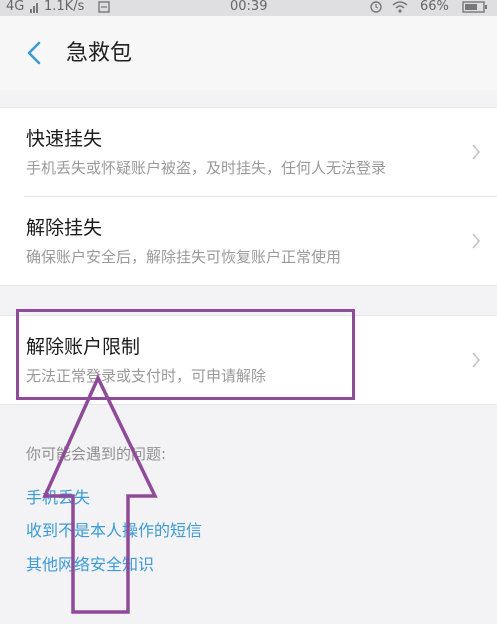 Image resolution: width=497 pixels, height=624 pixels. What do you see at coordinates (475, 8) in the screenshot?
I see `battery-icon` at bounding box center [475, 8].